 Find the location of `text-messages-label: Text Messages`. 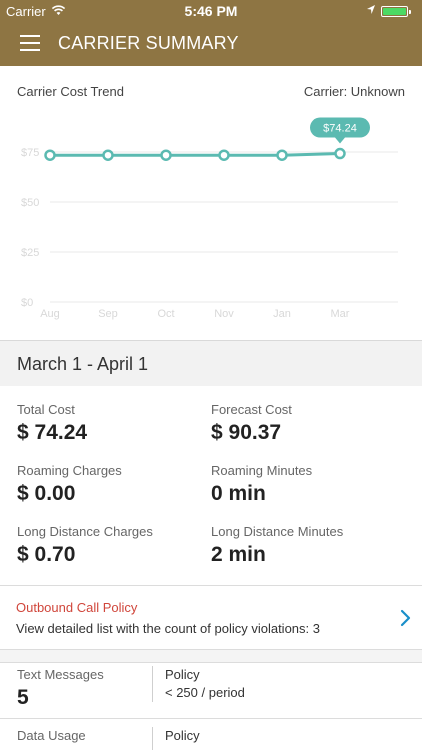

text-messages-label: Text Messages is located at coordinates (60, 674).